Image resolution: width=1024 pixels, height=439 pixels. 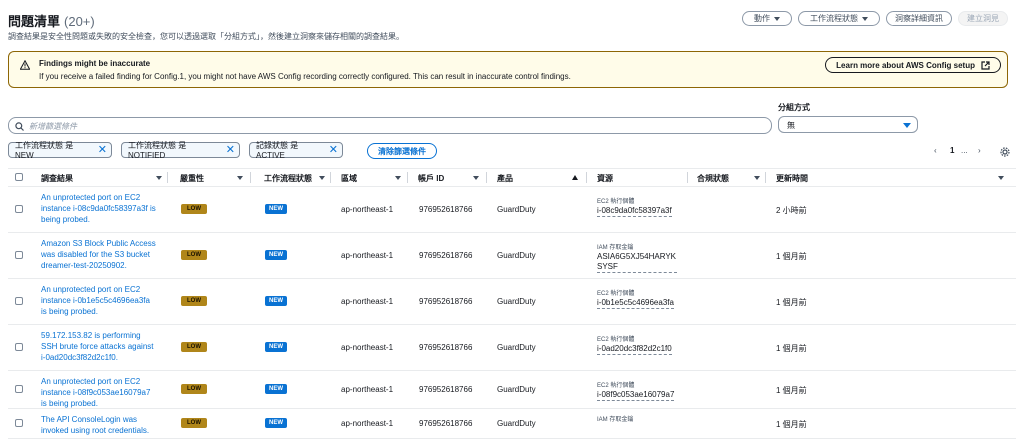 I want to click on external-link-icon, so click(x=985, y=65).